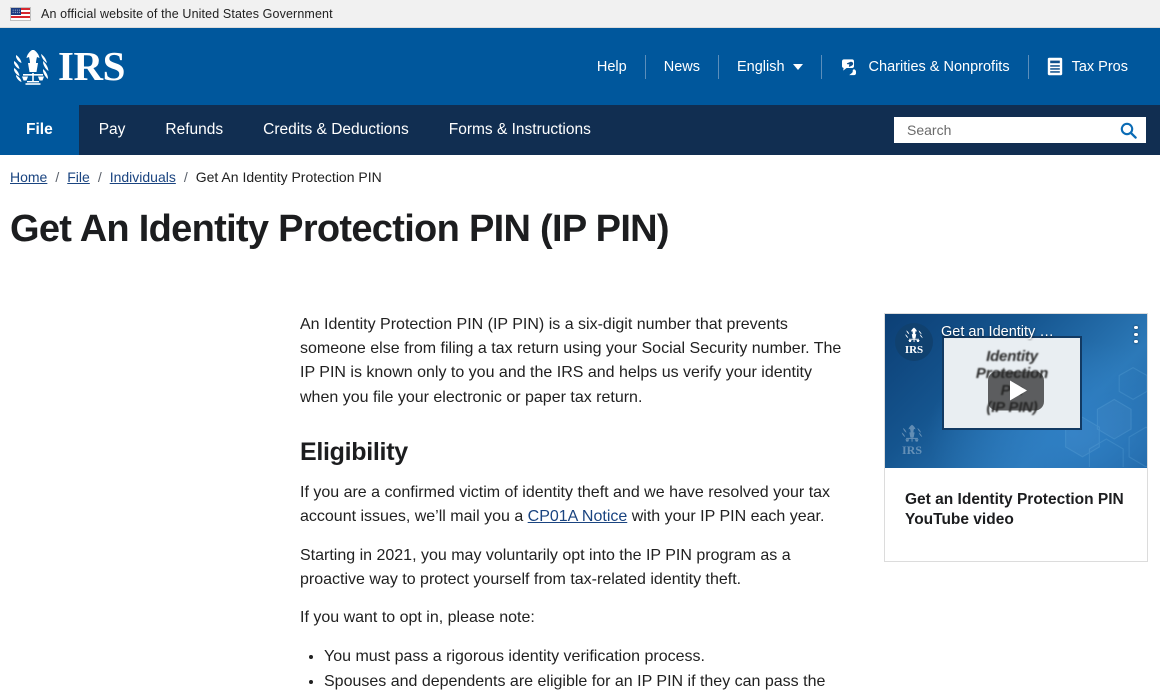 The width and height of the screenshot is (1160, 698). I want to click on language-selector: English, so click(770, 67).